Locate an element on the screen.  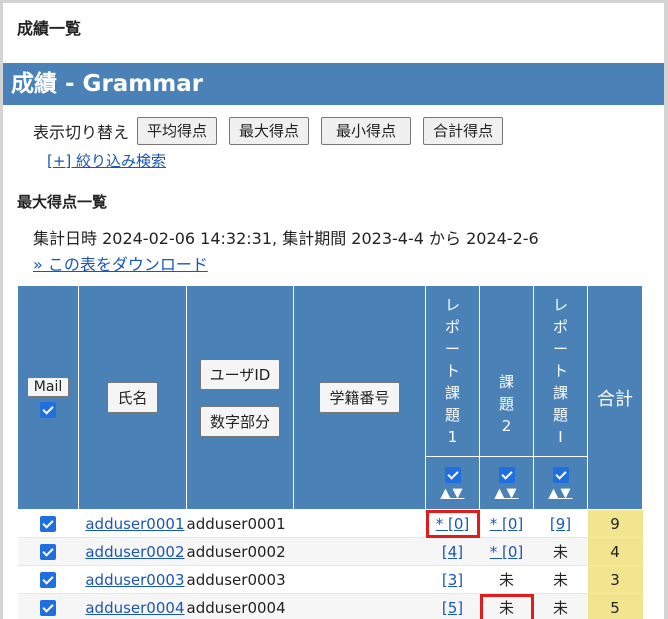
col3-title: レポート課題I is located at coordinates (560, 371).